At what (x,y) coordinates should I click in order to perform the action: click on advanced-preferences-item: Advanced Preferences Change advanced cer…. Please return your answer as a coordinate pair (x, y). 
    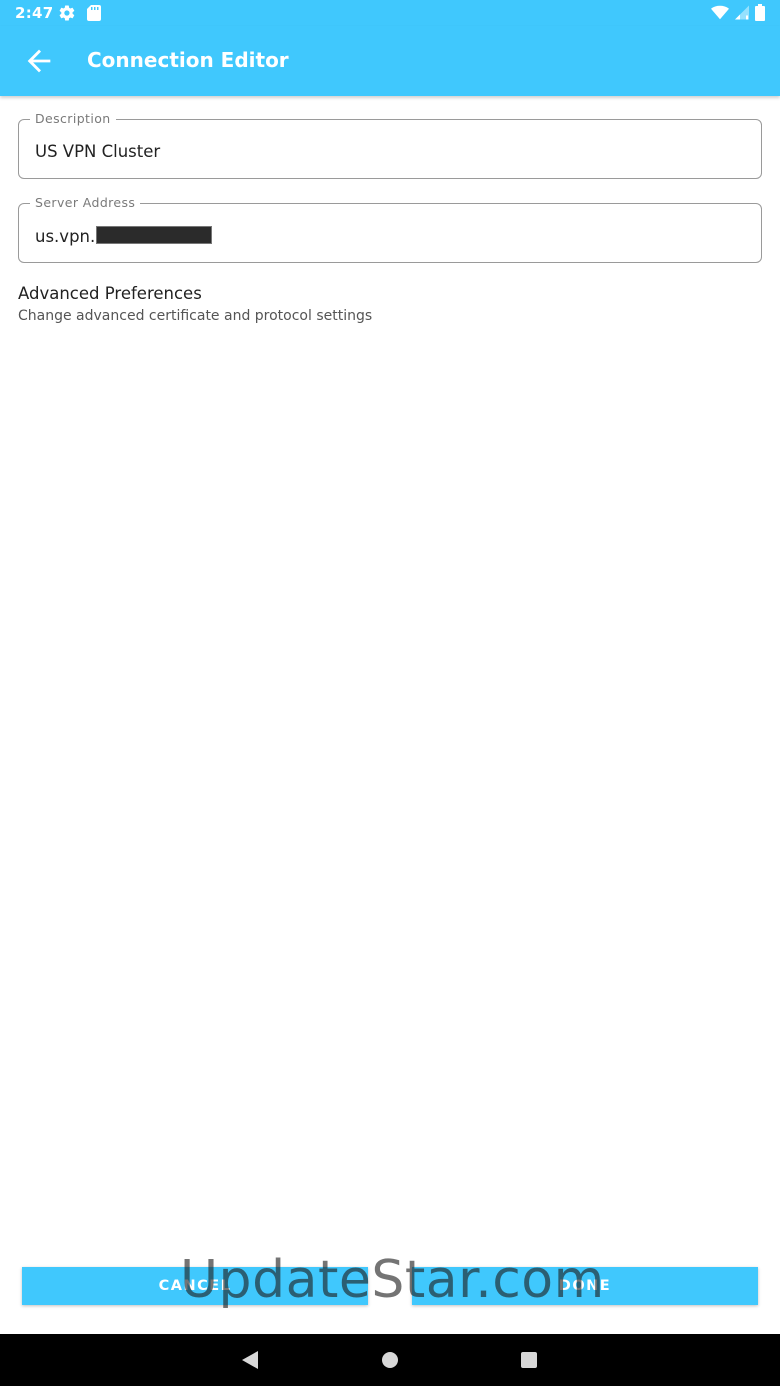
    Looking at the image, I should click on (195, 304).